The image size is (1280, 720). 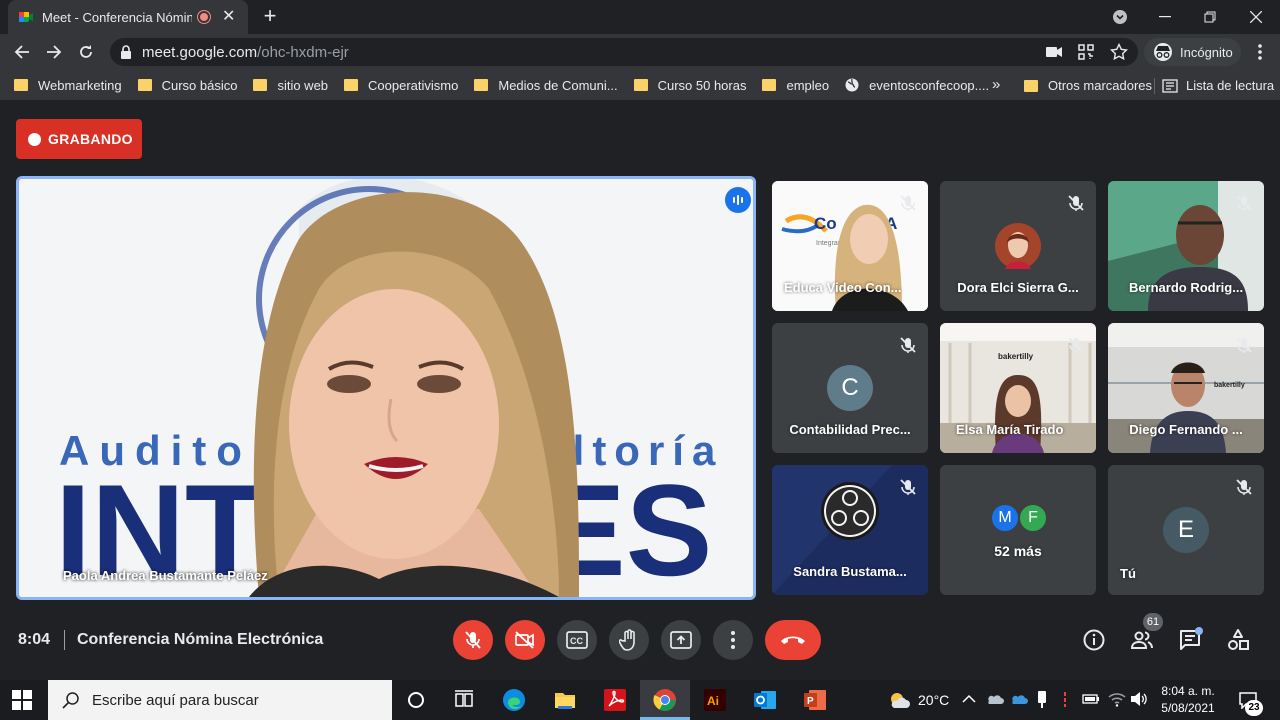 What do you see at coordinates (1256, 17) in the screenshot?
I see `close-window-icon` at bounding box center [1256, 17].